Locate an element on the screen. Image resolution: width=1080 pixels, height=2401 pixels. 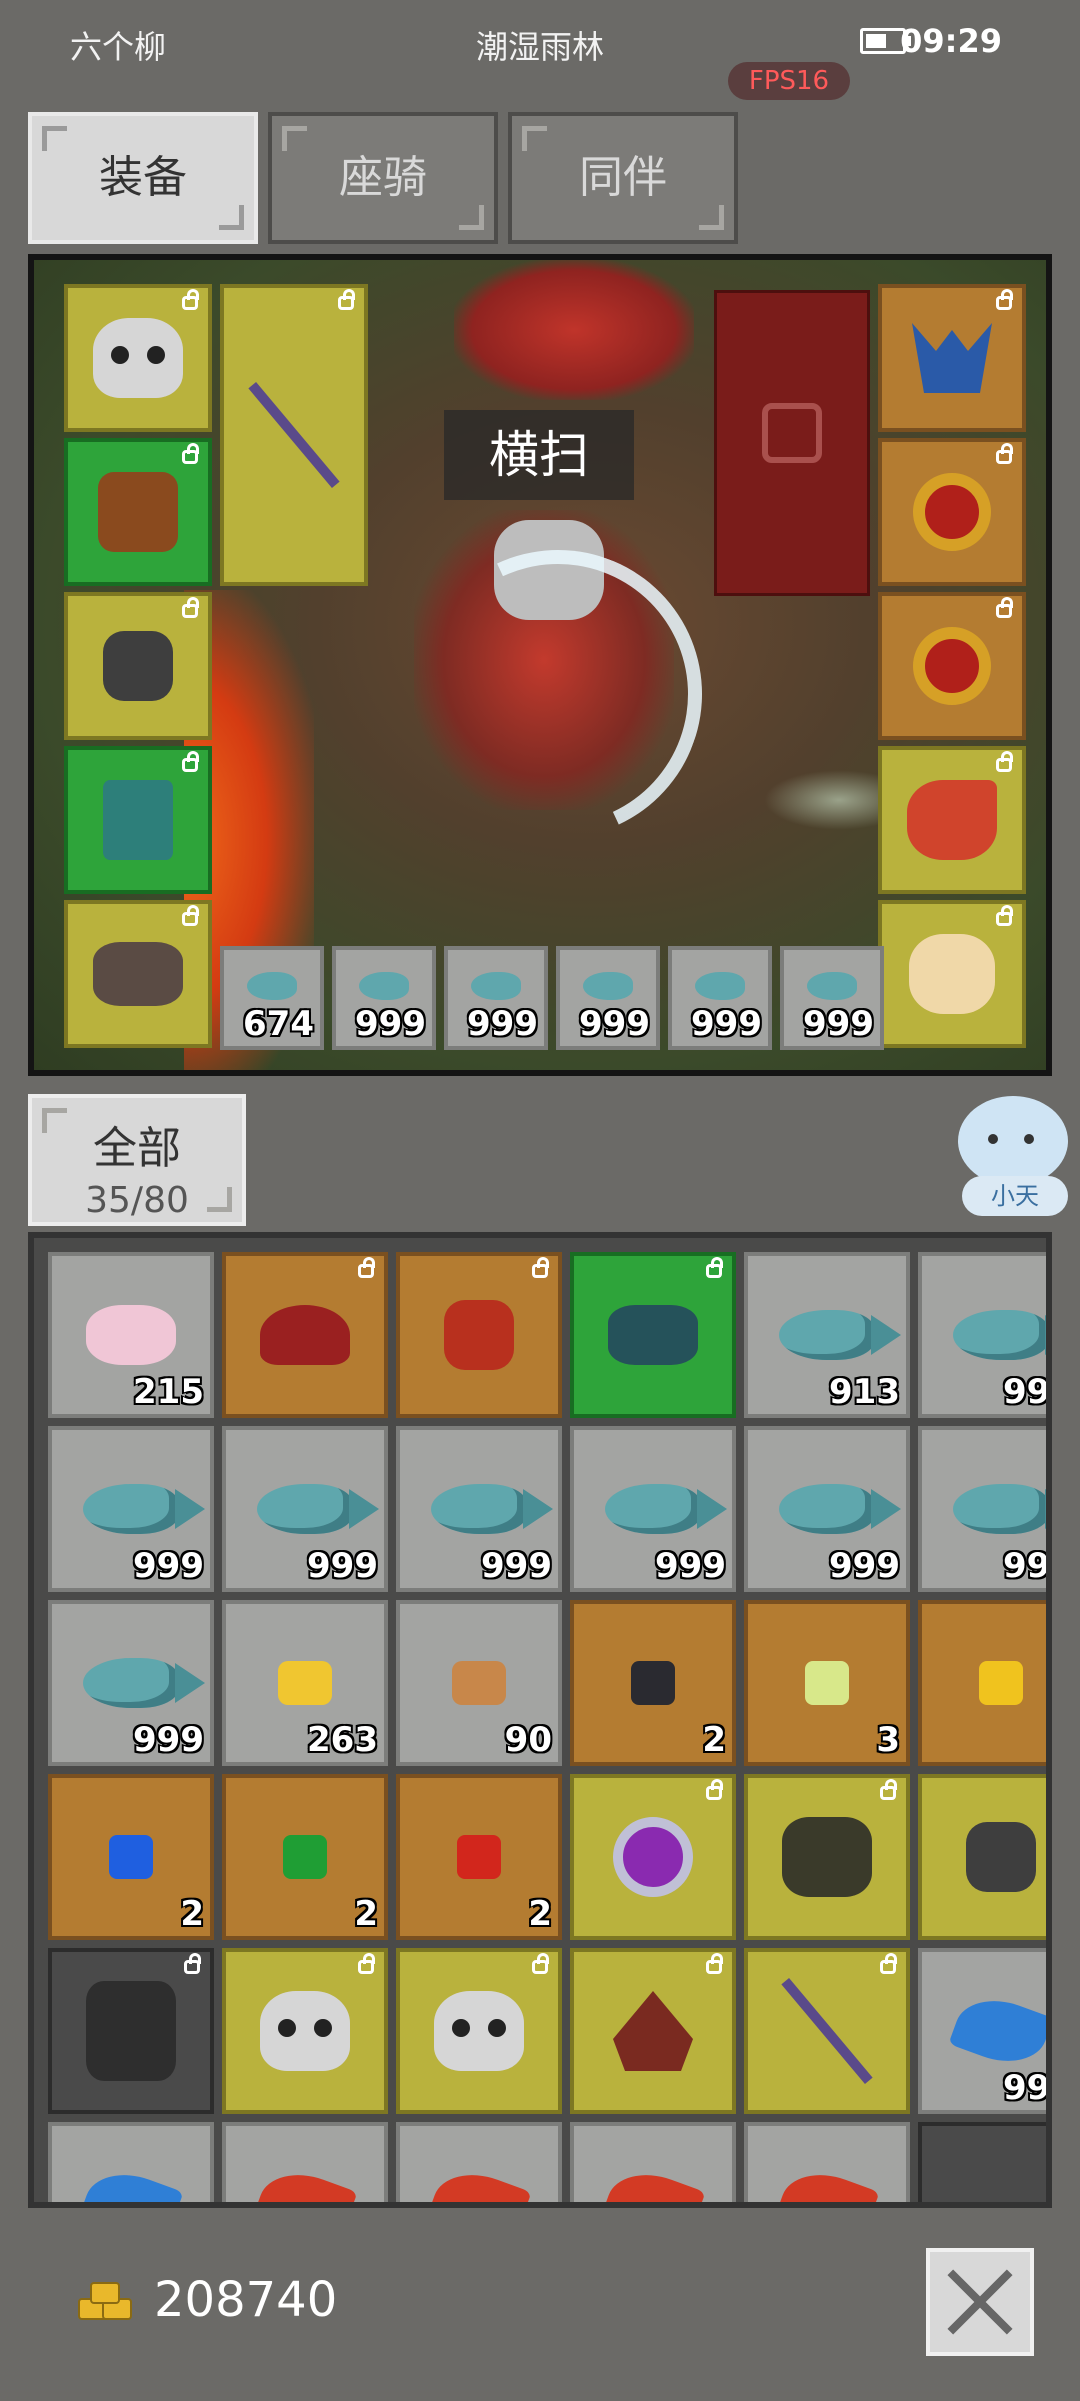
item-count: 674 is located at coordinates (278, 1024).